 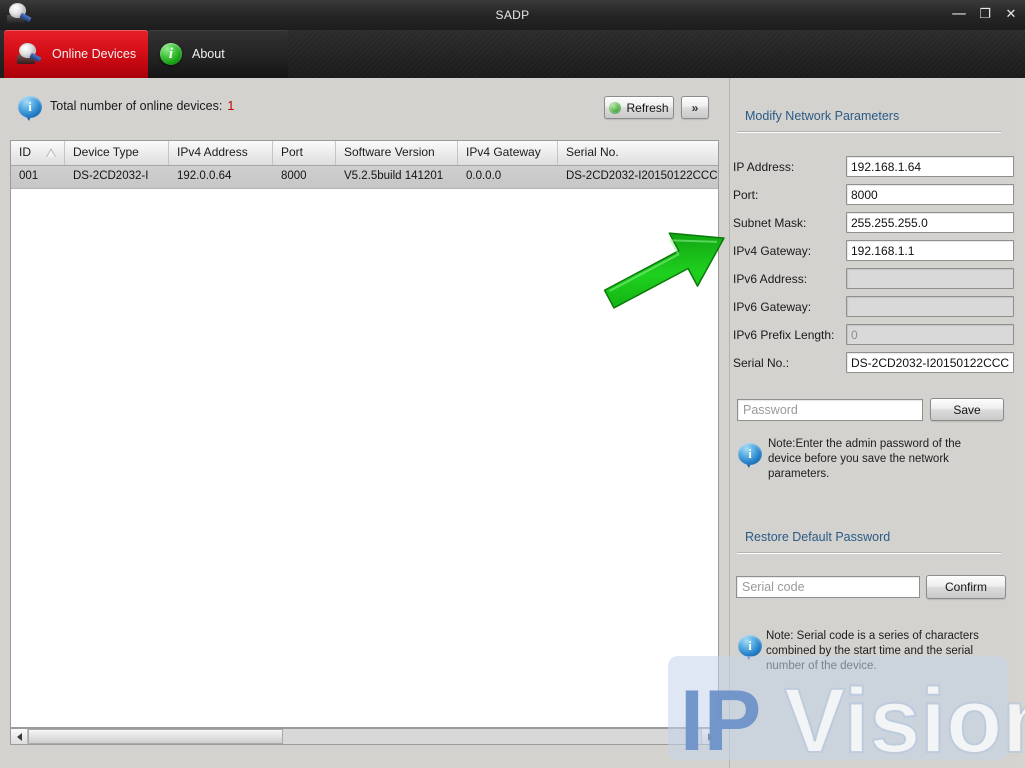 What do you see at coordinates (930, 334) in the screenshot?
I see `input-ipv6-prefix-length` at bounding box center [930, 334].